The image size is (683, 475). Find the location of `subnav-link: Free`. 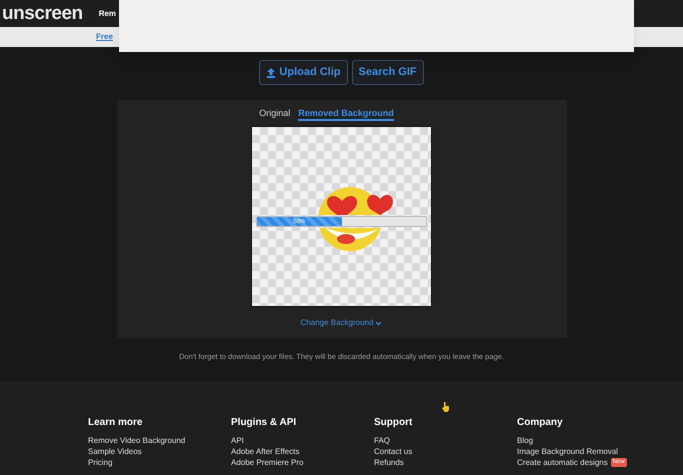

subnav-link: Free is located at coordinates (104, 37).